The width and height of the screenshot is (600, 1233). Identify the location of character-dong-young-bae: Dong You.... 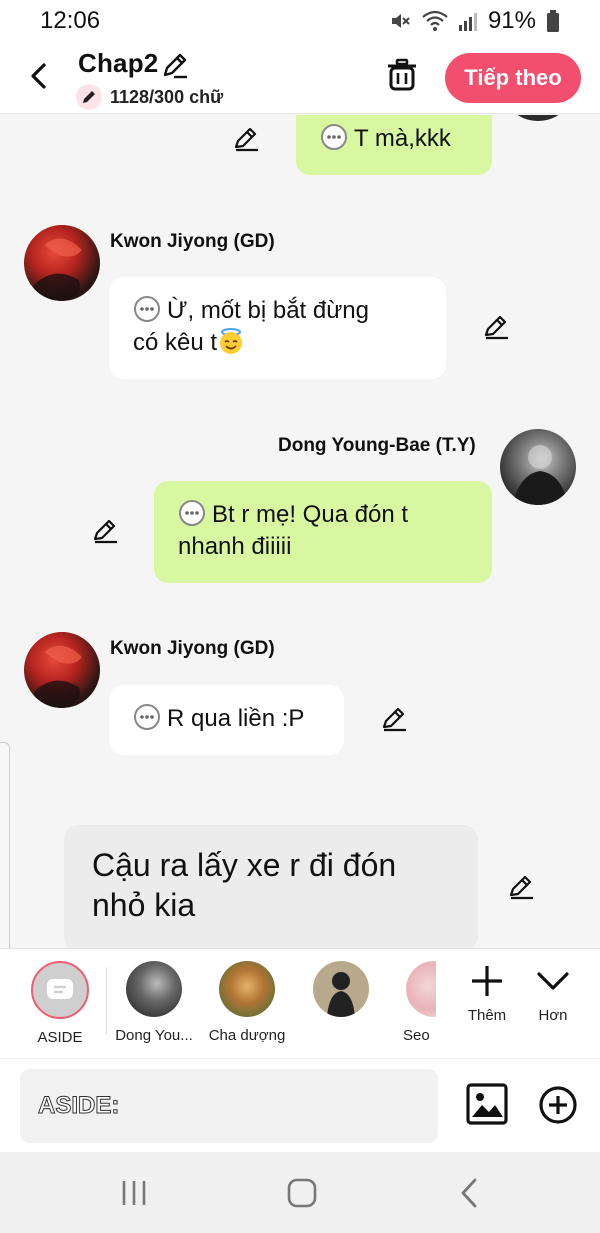
(154, 1002).